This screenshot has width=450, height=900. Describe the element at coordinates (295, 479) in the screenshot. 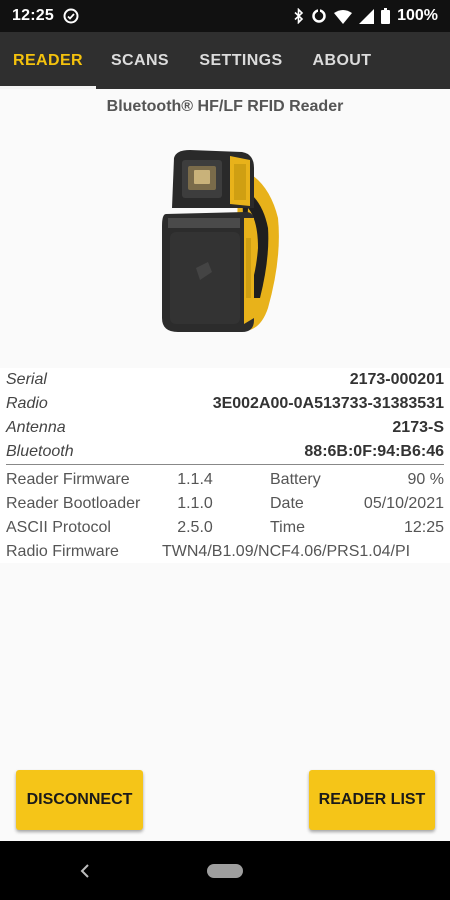

I see `battery-label: Battery` at that location.